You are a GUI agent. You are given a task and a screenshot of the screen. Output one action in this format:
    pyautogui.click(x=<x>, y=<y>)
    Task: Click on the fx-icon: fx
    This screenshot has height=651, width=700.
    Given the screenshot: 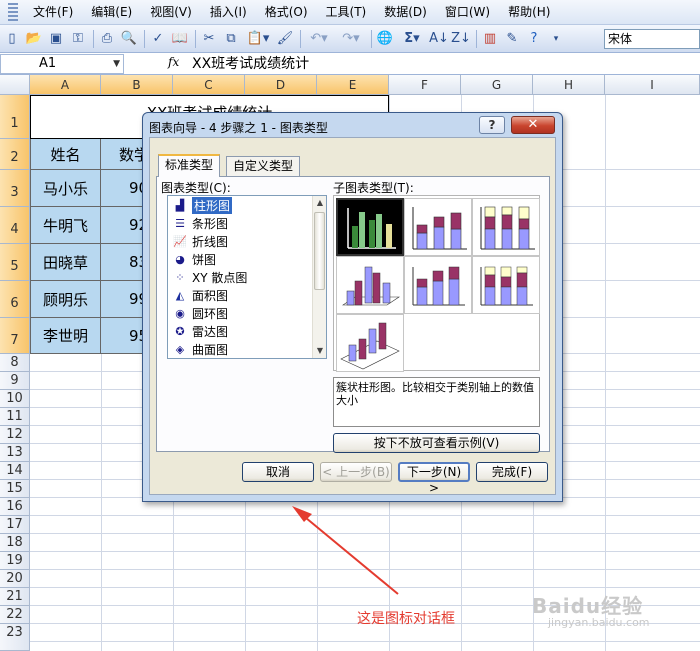 What is the action you would take?
    pyautogui.click(x=173, y=62)
    